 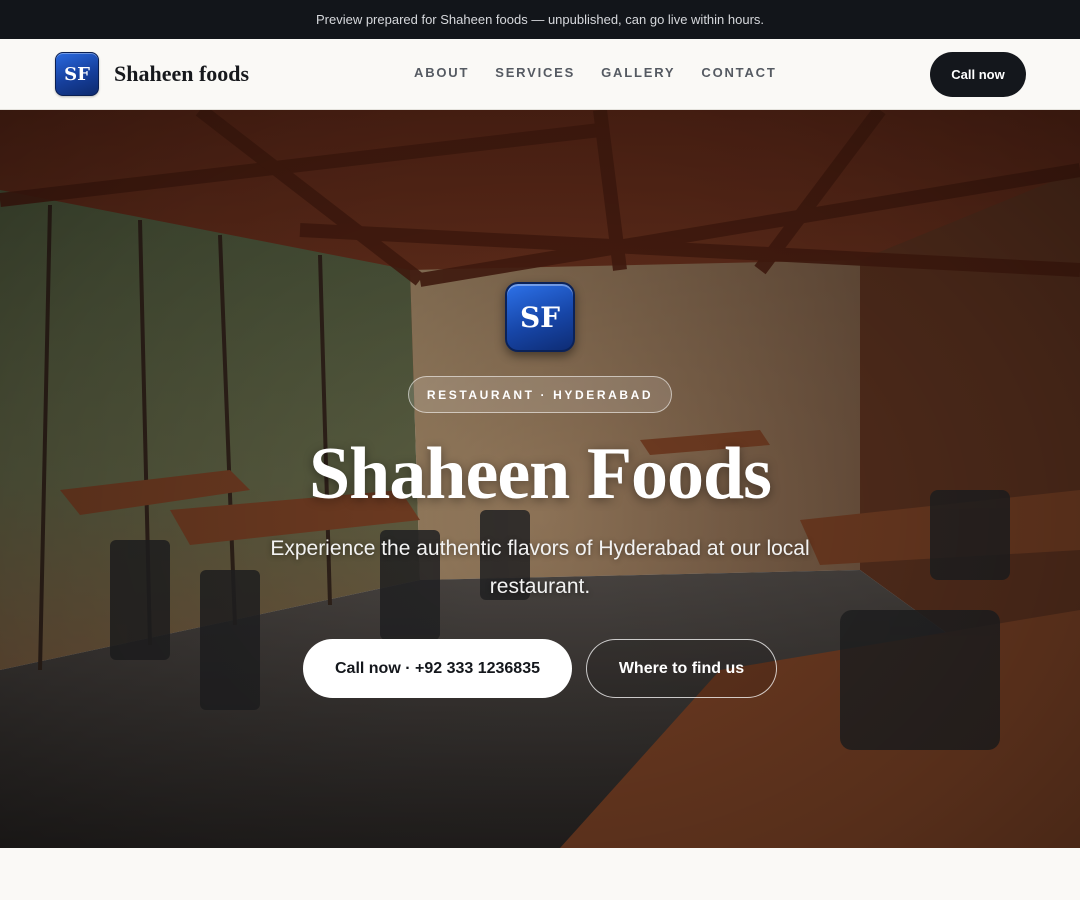 What do you see at coordinates (738, 72) in the screenshot?
I see `nav-link-contact: CONTACT` at bounding box center [738, 72].